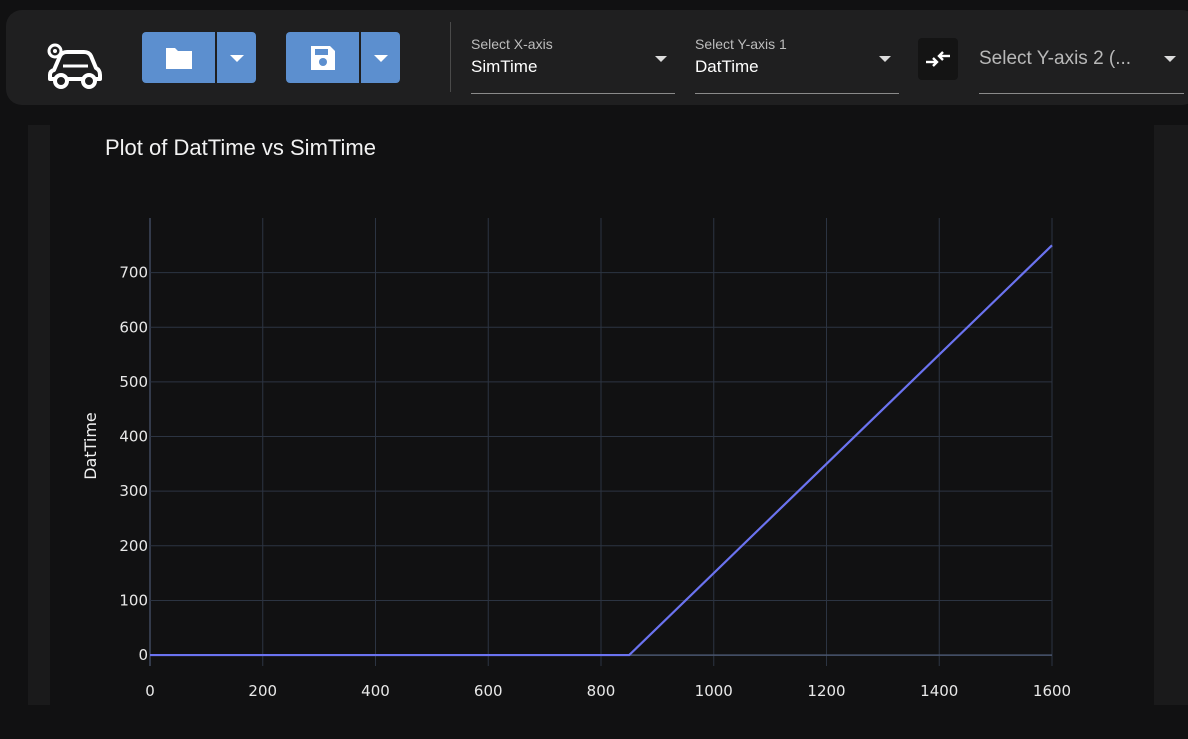 Image resolution: width=1188 pixels, height=739 pixels. Describe the element at coordinates (133, 273) in the screenshot. I see `y-tick-label: 700` at that location.